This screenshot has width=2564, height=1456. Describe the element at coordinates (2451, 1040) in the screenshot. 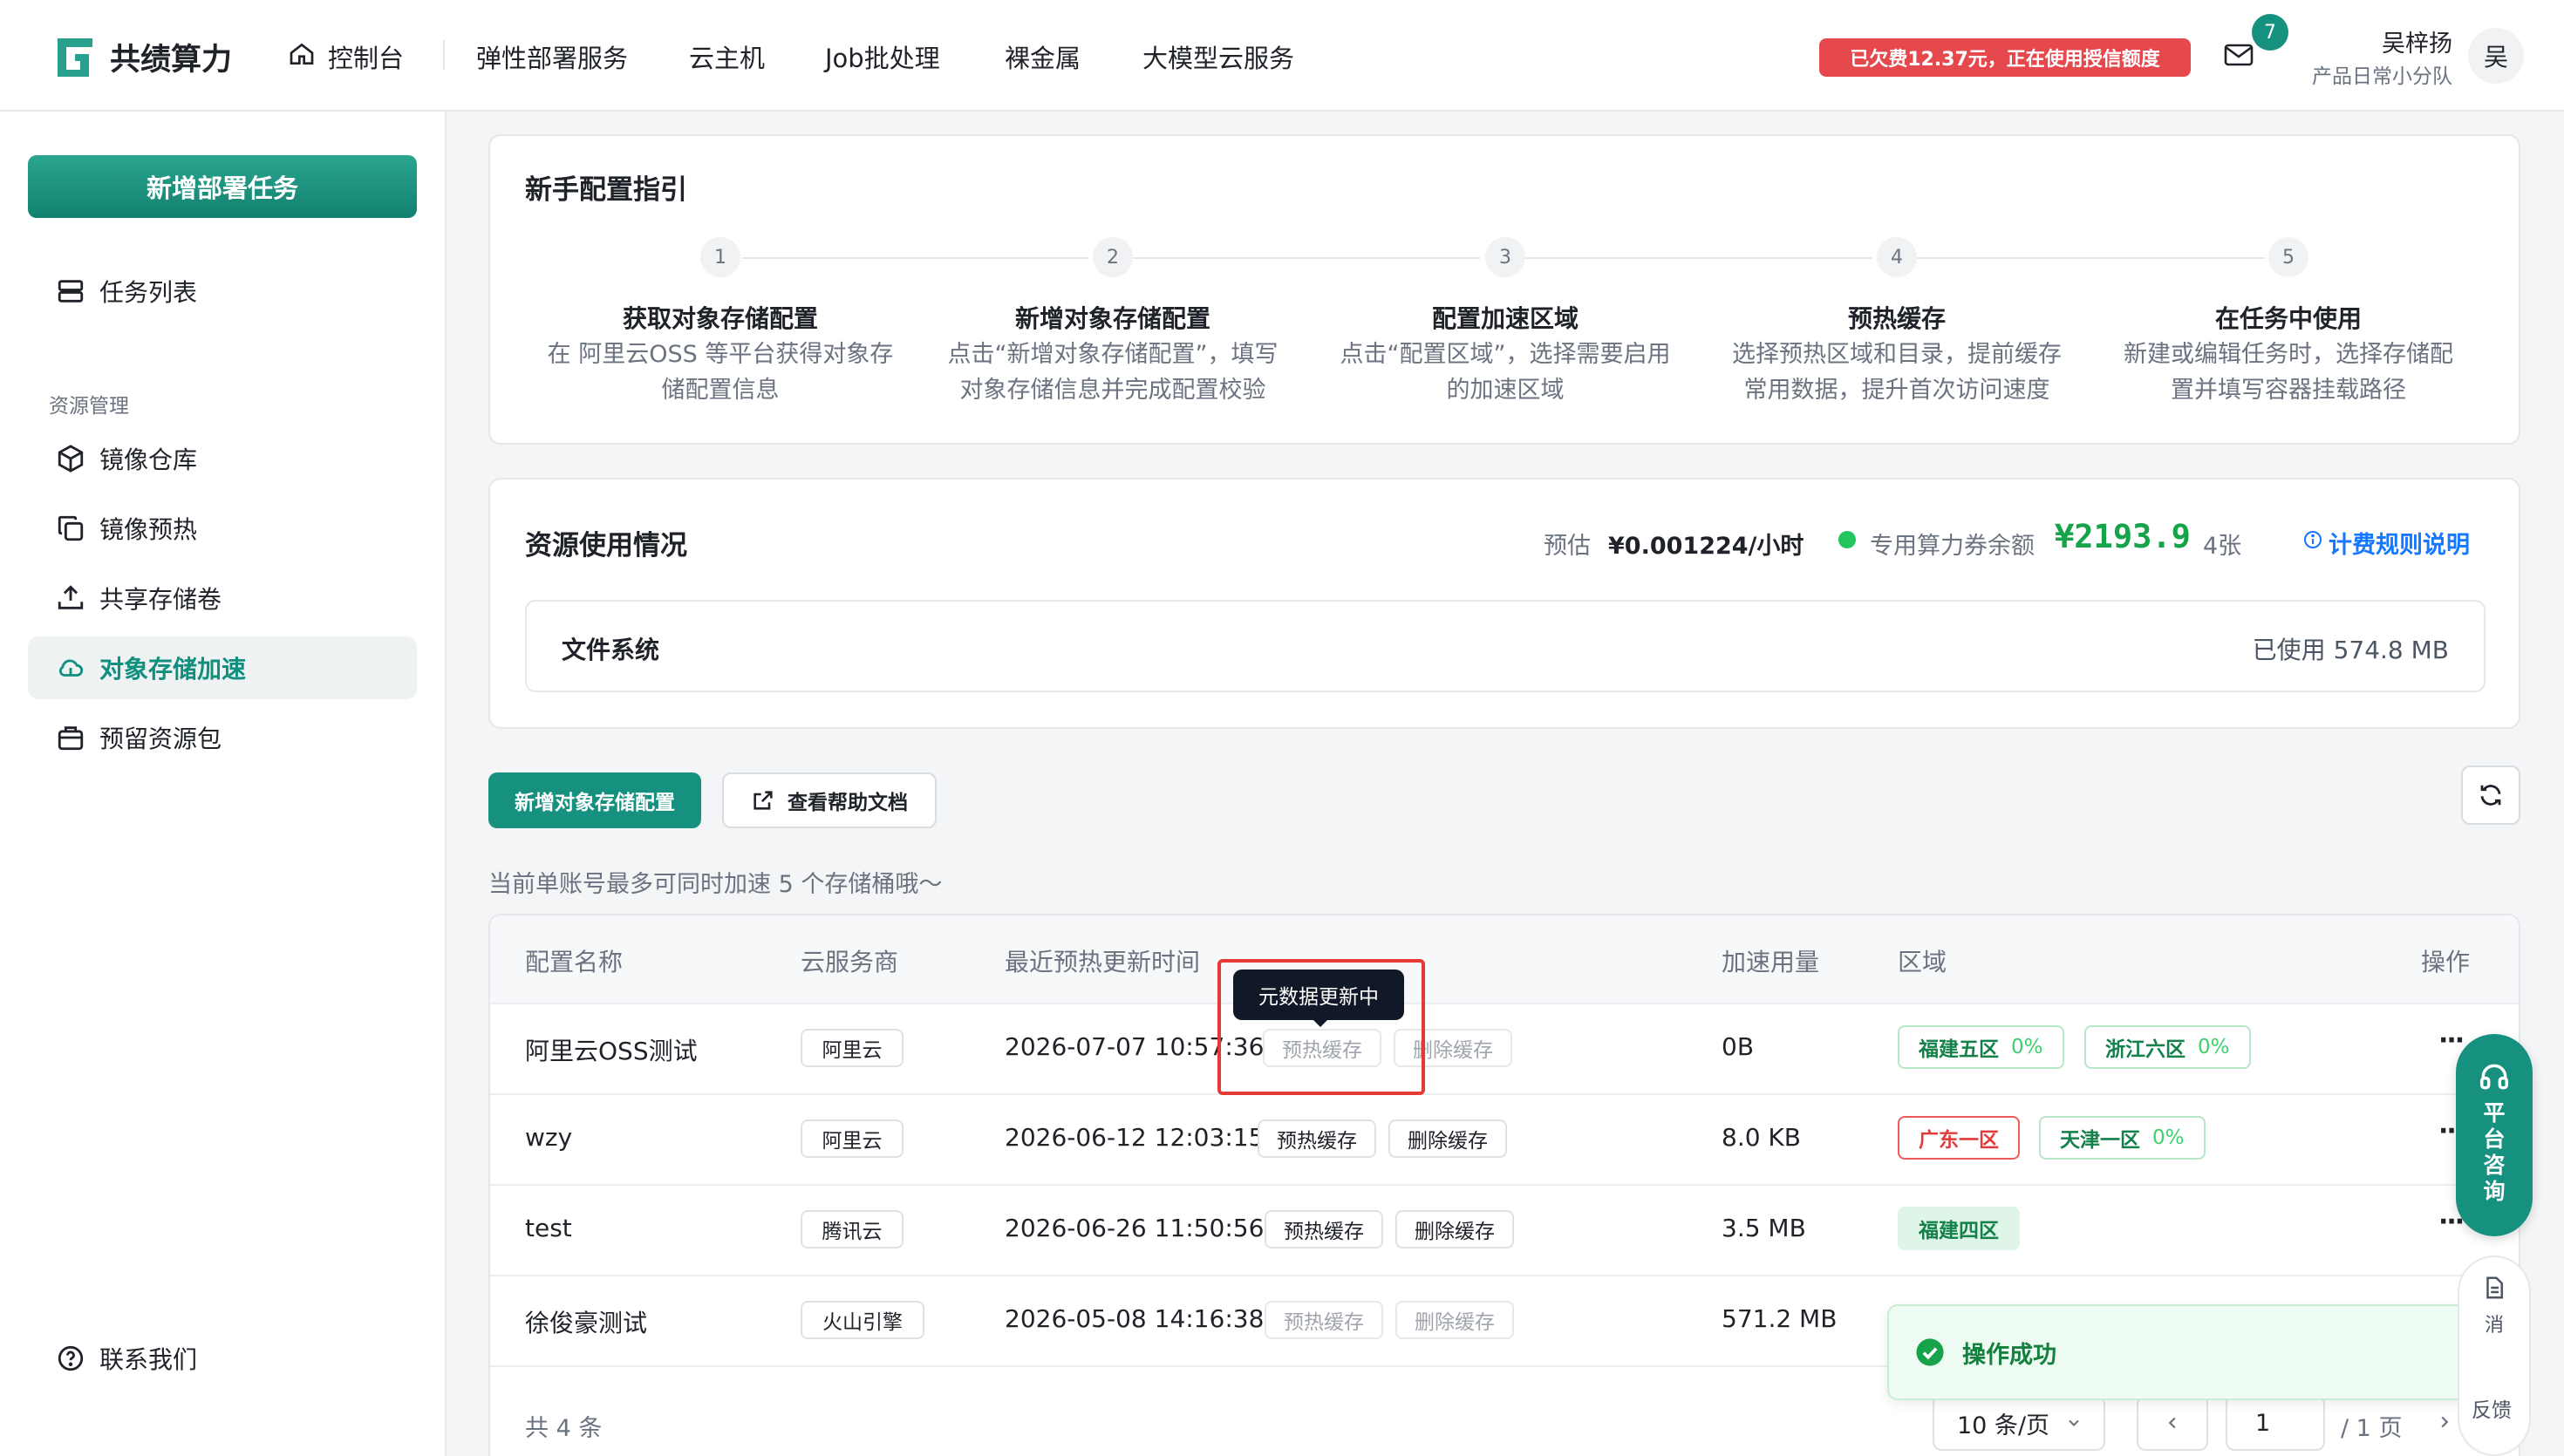

I see `more-actions-icon: ···` at that location.